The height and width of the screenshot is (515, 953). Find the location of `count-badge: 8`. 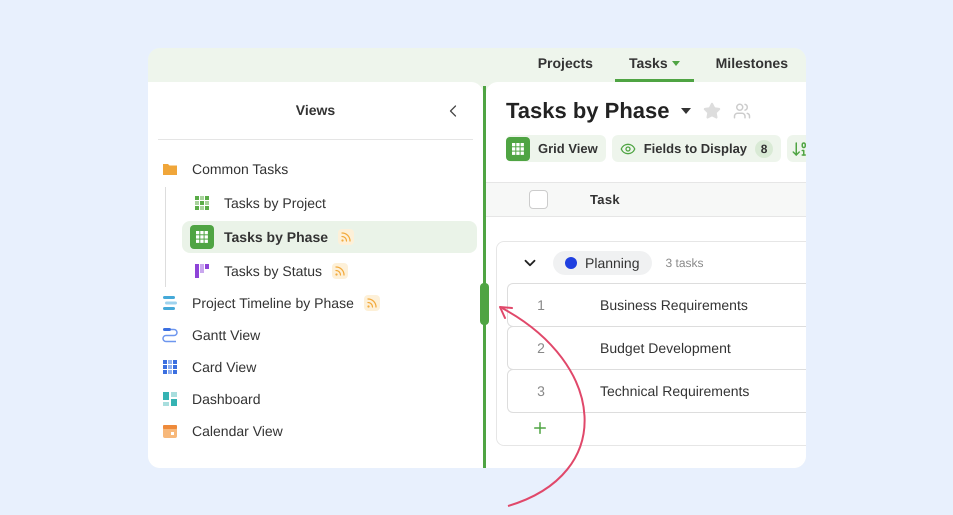

count-badge: 8 is located at coordinates (764, 149).